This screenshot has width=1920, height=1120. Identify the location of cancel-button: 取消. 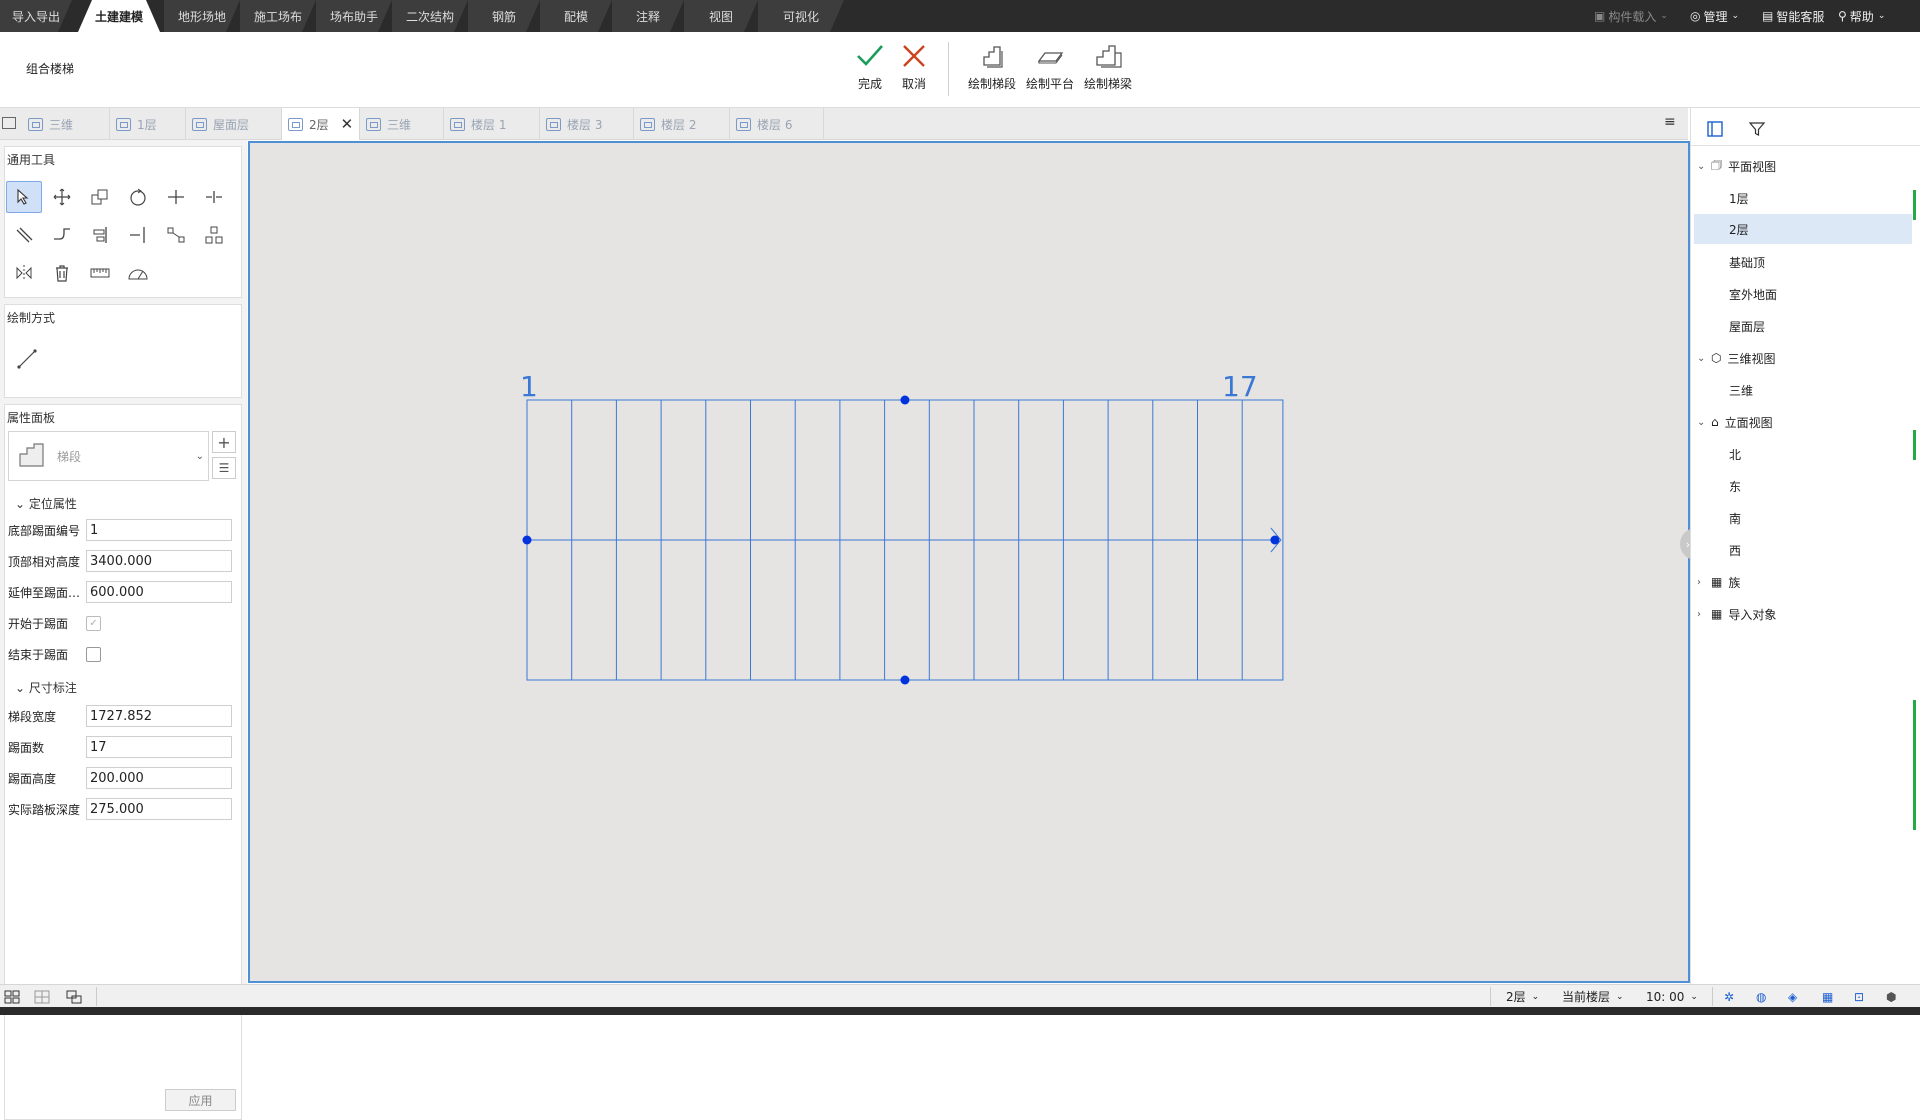
(914, 67).